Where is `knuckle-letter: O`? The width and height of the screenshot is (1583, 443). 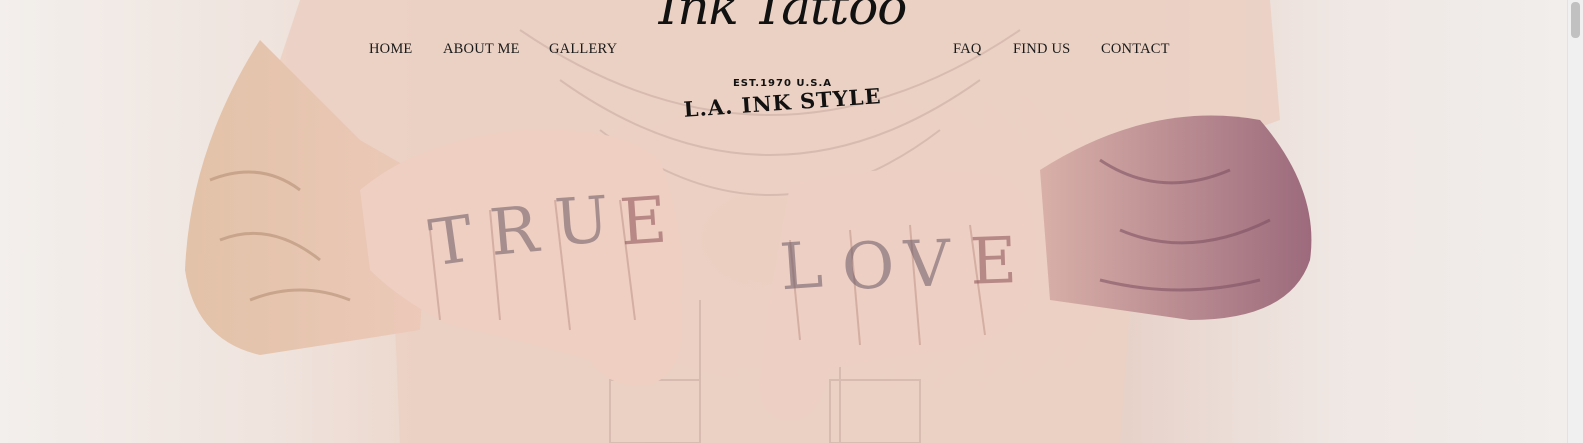
knuckle-letter: O is located at coordinates (868, 267).